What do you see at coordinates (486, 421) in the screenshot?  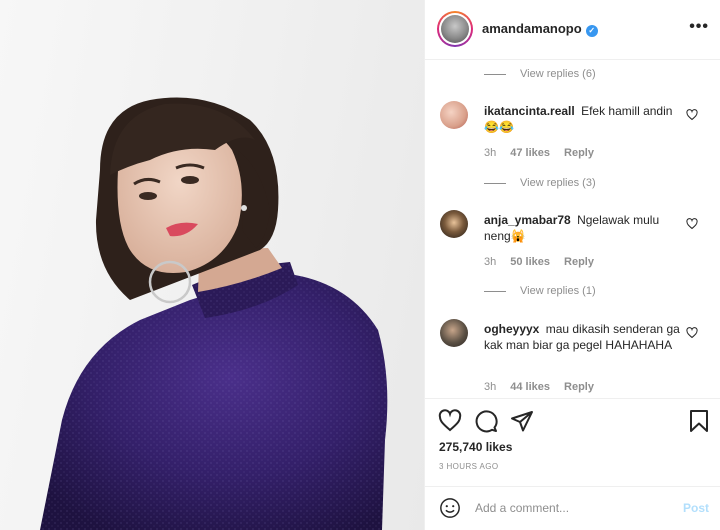 I see `comment-icon` at bounding box center [486, 421].